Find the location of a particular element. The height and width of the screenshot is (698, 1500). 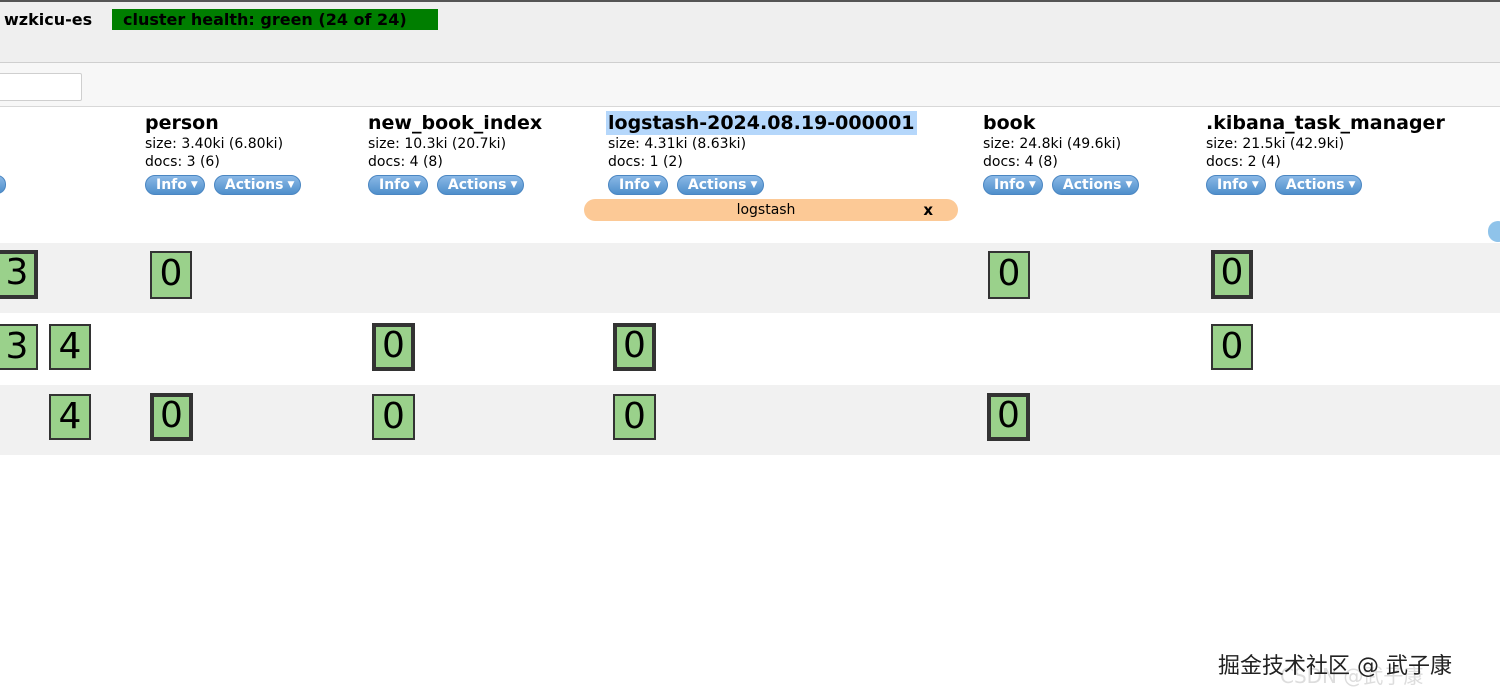

index-size: size: 3.40ki (6.80ki) is located at coordinates (214, 144).